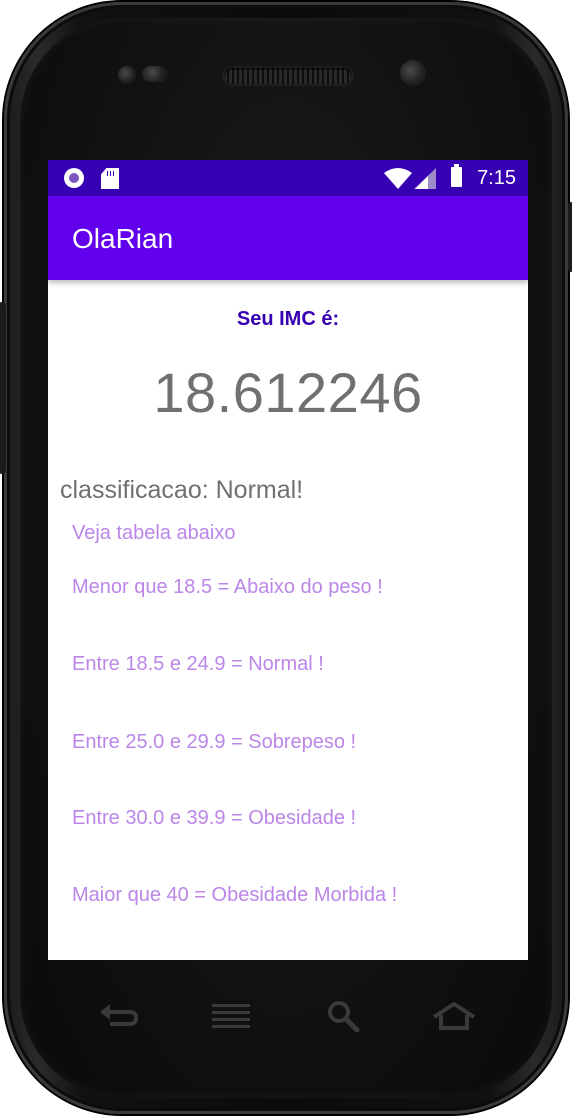 The width and height of the screenshot is (572, 1118). I want to click on search-icon, so click(344, 1017).